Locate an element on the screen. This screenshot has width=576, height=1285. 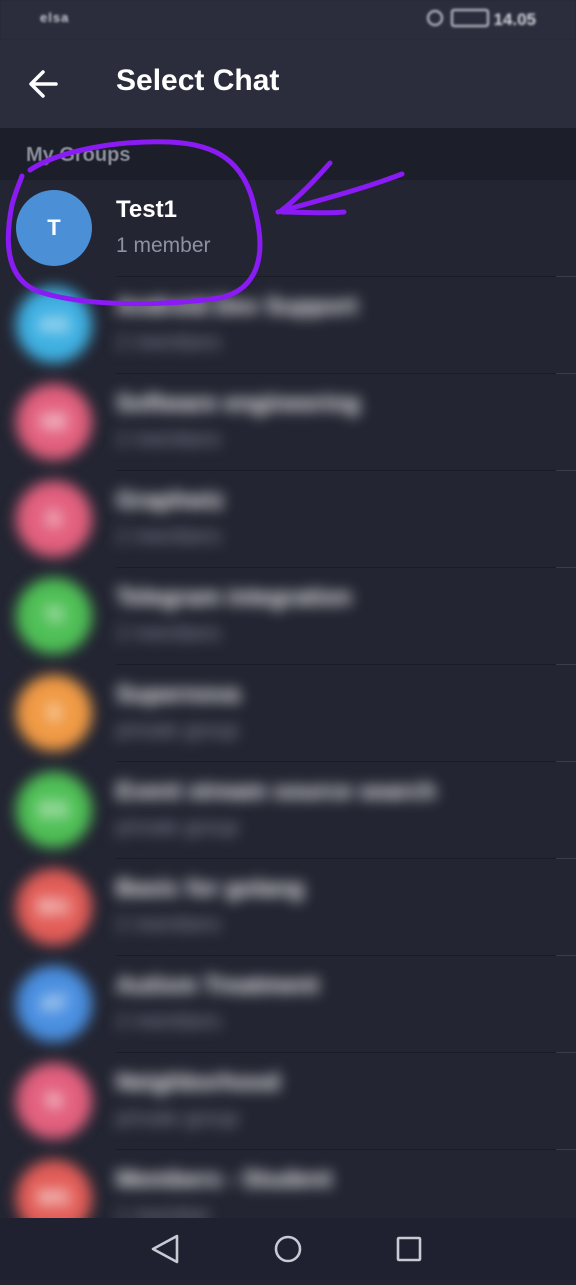
list-item: AT Autism Treatment 2 members is located at coordinates (288, 1004).